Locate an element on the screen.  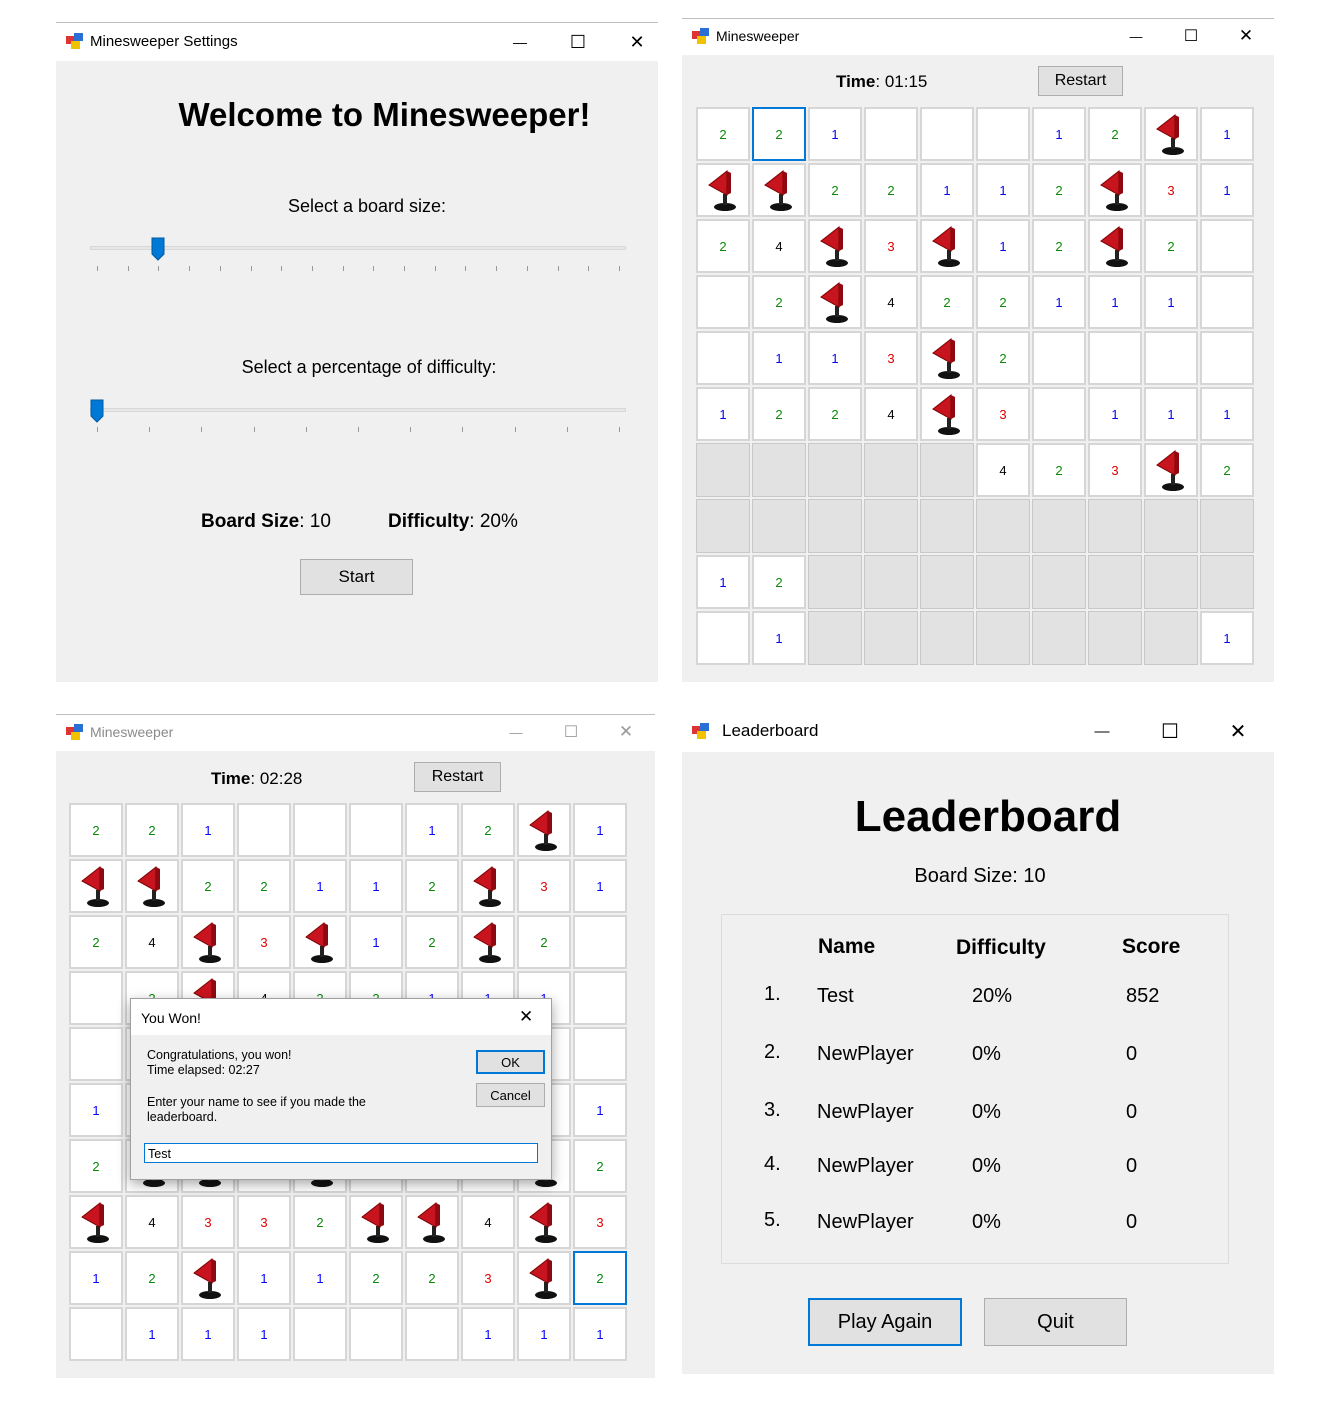
maximize-button: ☐ is located at coordinates (571, 732).